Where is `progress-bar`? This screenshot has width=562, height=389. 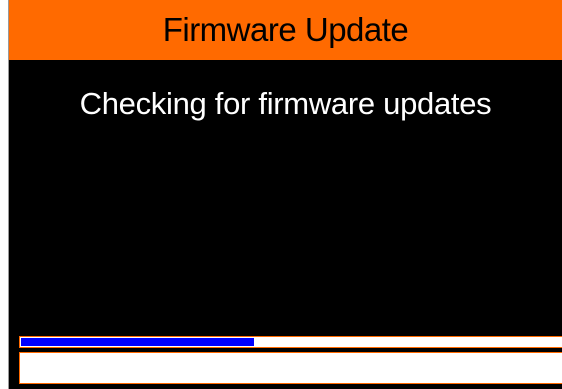 progress-bar is located at coordinates (290, 342).